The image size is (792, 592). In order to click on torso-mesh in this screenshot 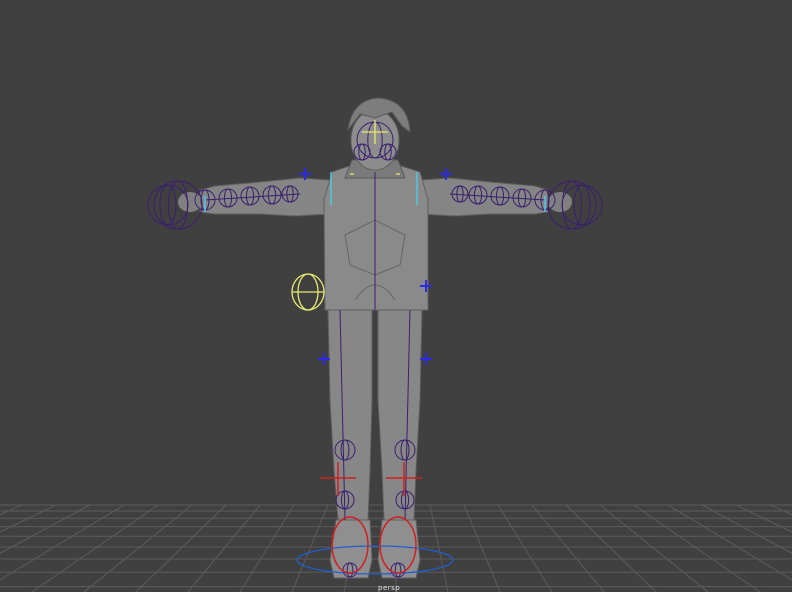, I will do `click(376, 237)`.